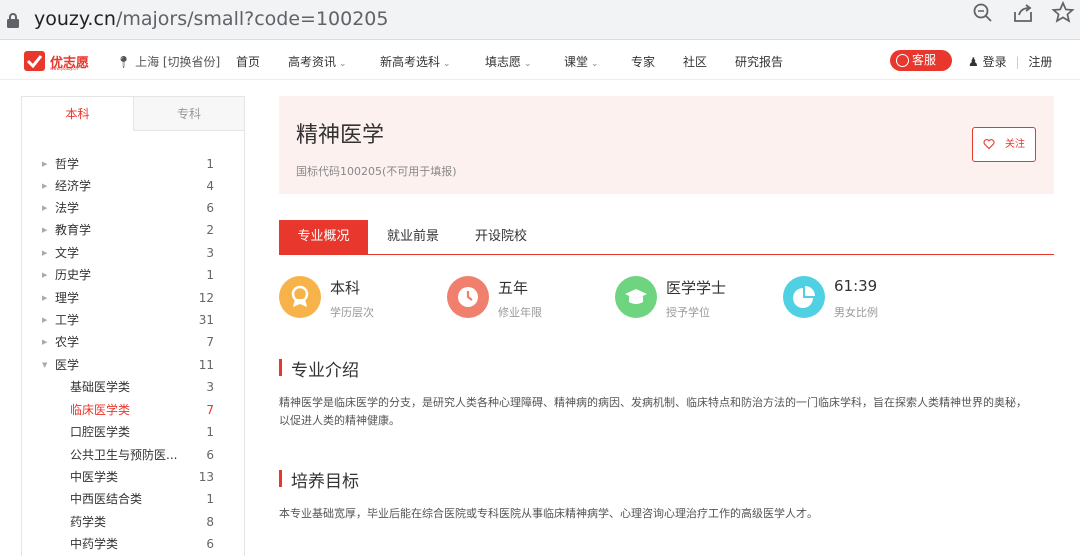 This screenshot has height=556, width=1080. I want to click on bookmark-star-icon, so click(1063, 13).